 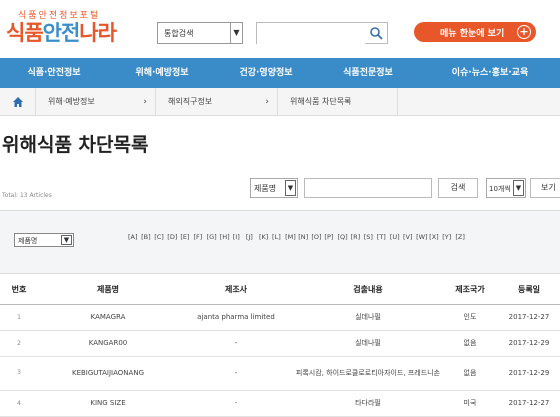 What do you see at coordinates (25, 33) in the screenshot?
I see `logo-part-1: 식품` at bounding box center [25, 33].